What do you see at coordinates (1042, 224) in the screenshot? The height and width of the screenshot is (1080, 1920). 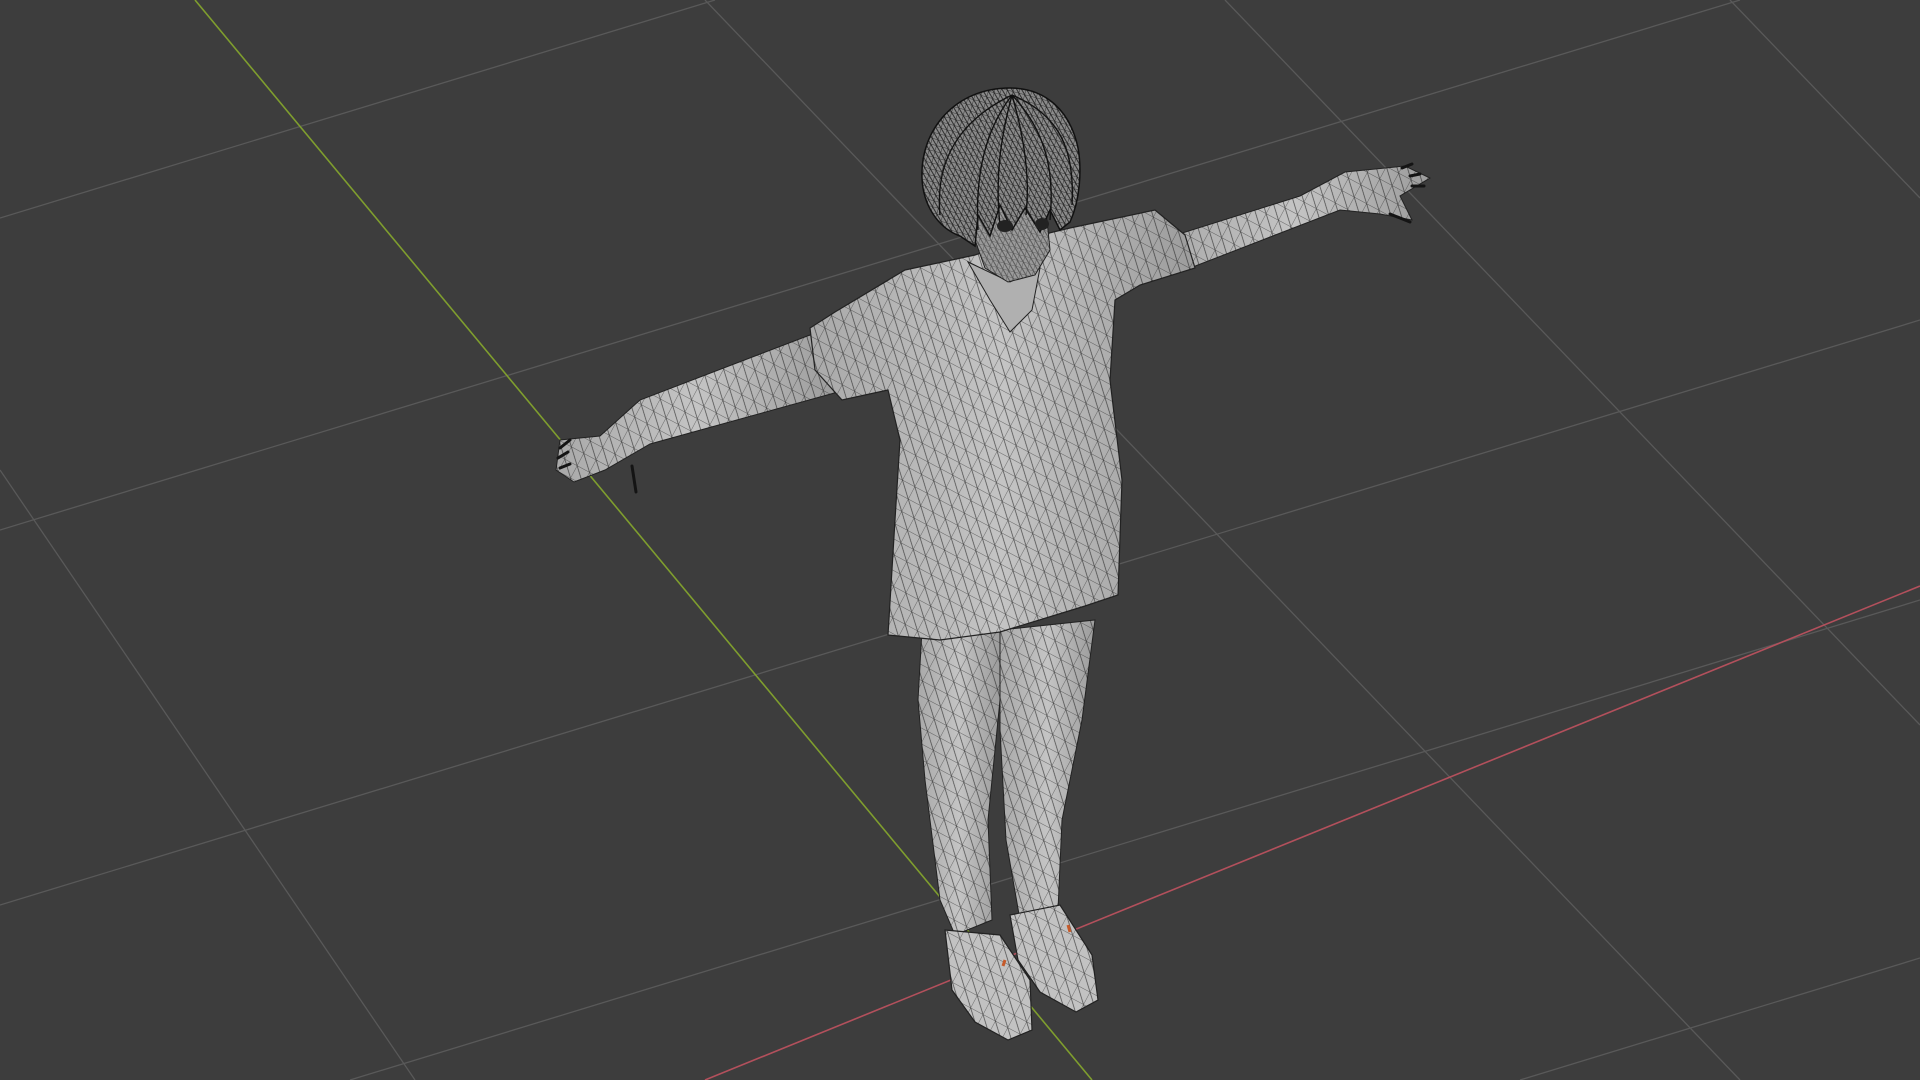 I see `eye-right` at bounding box center [1042, 224].